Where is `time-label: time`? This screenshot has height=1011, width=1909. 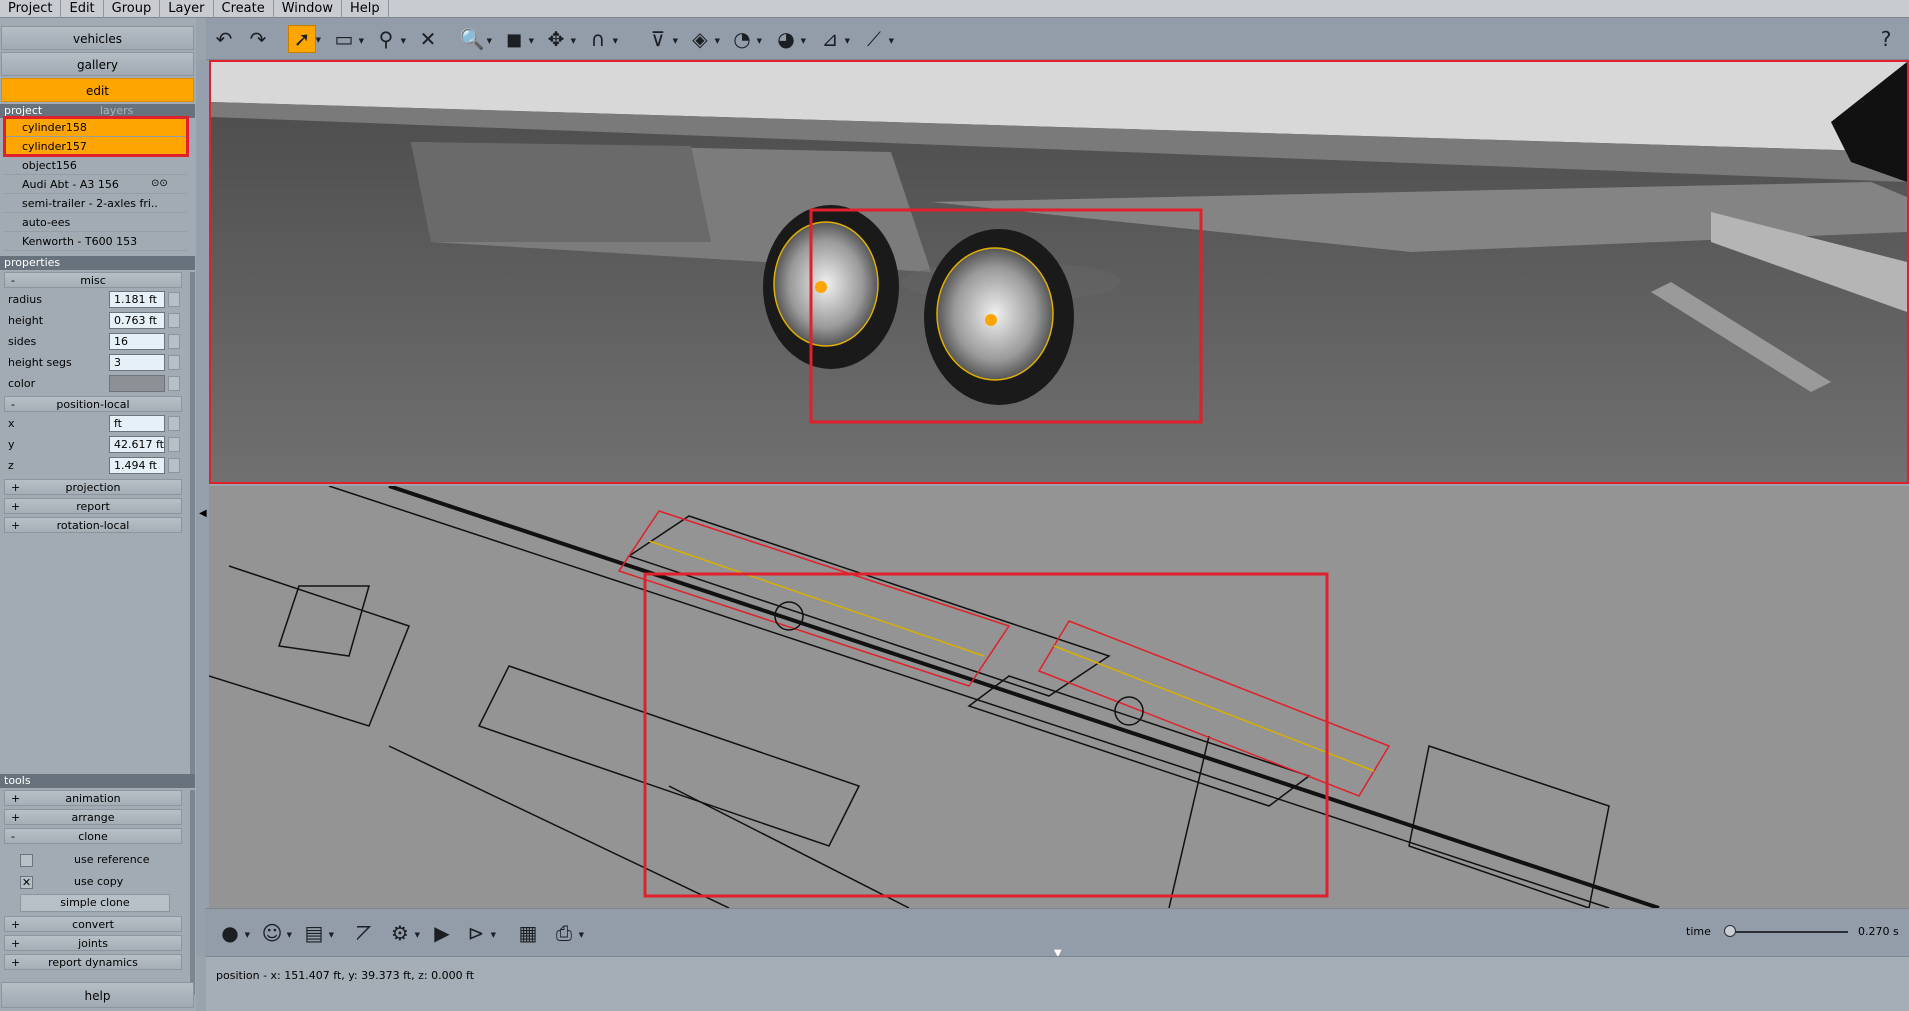 time-label: time is located at coordinates (1698, 931).